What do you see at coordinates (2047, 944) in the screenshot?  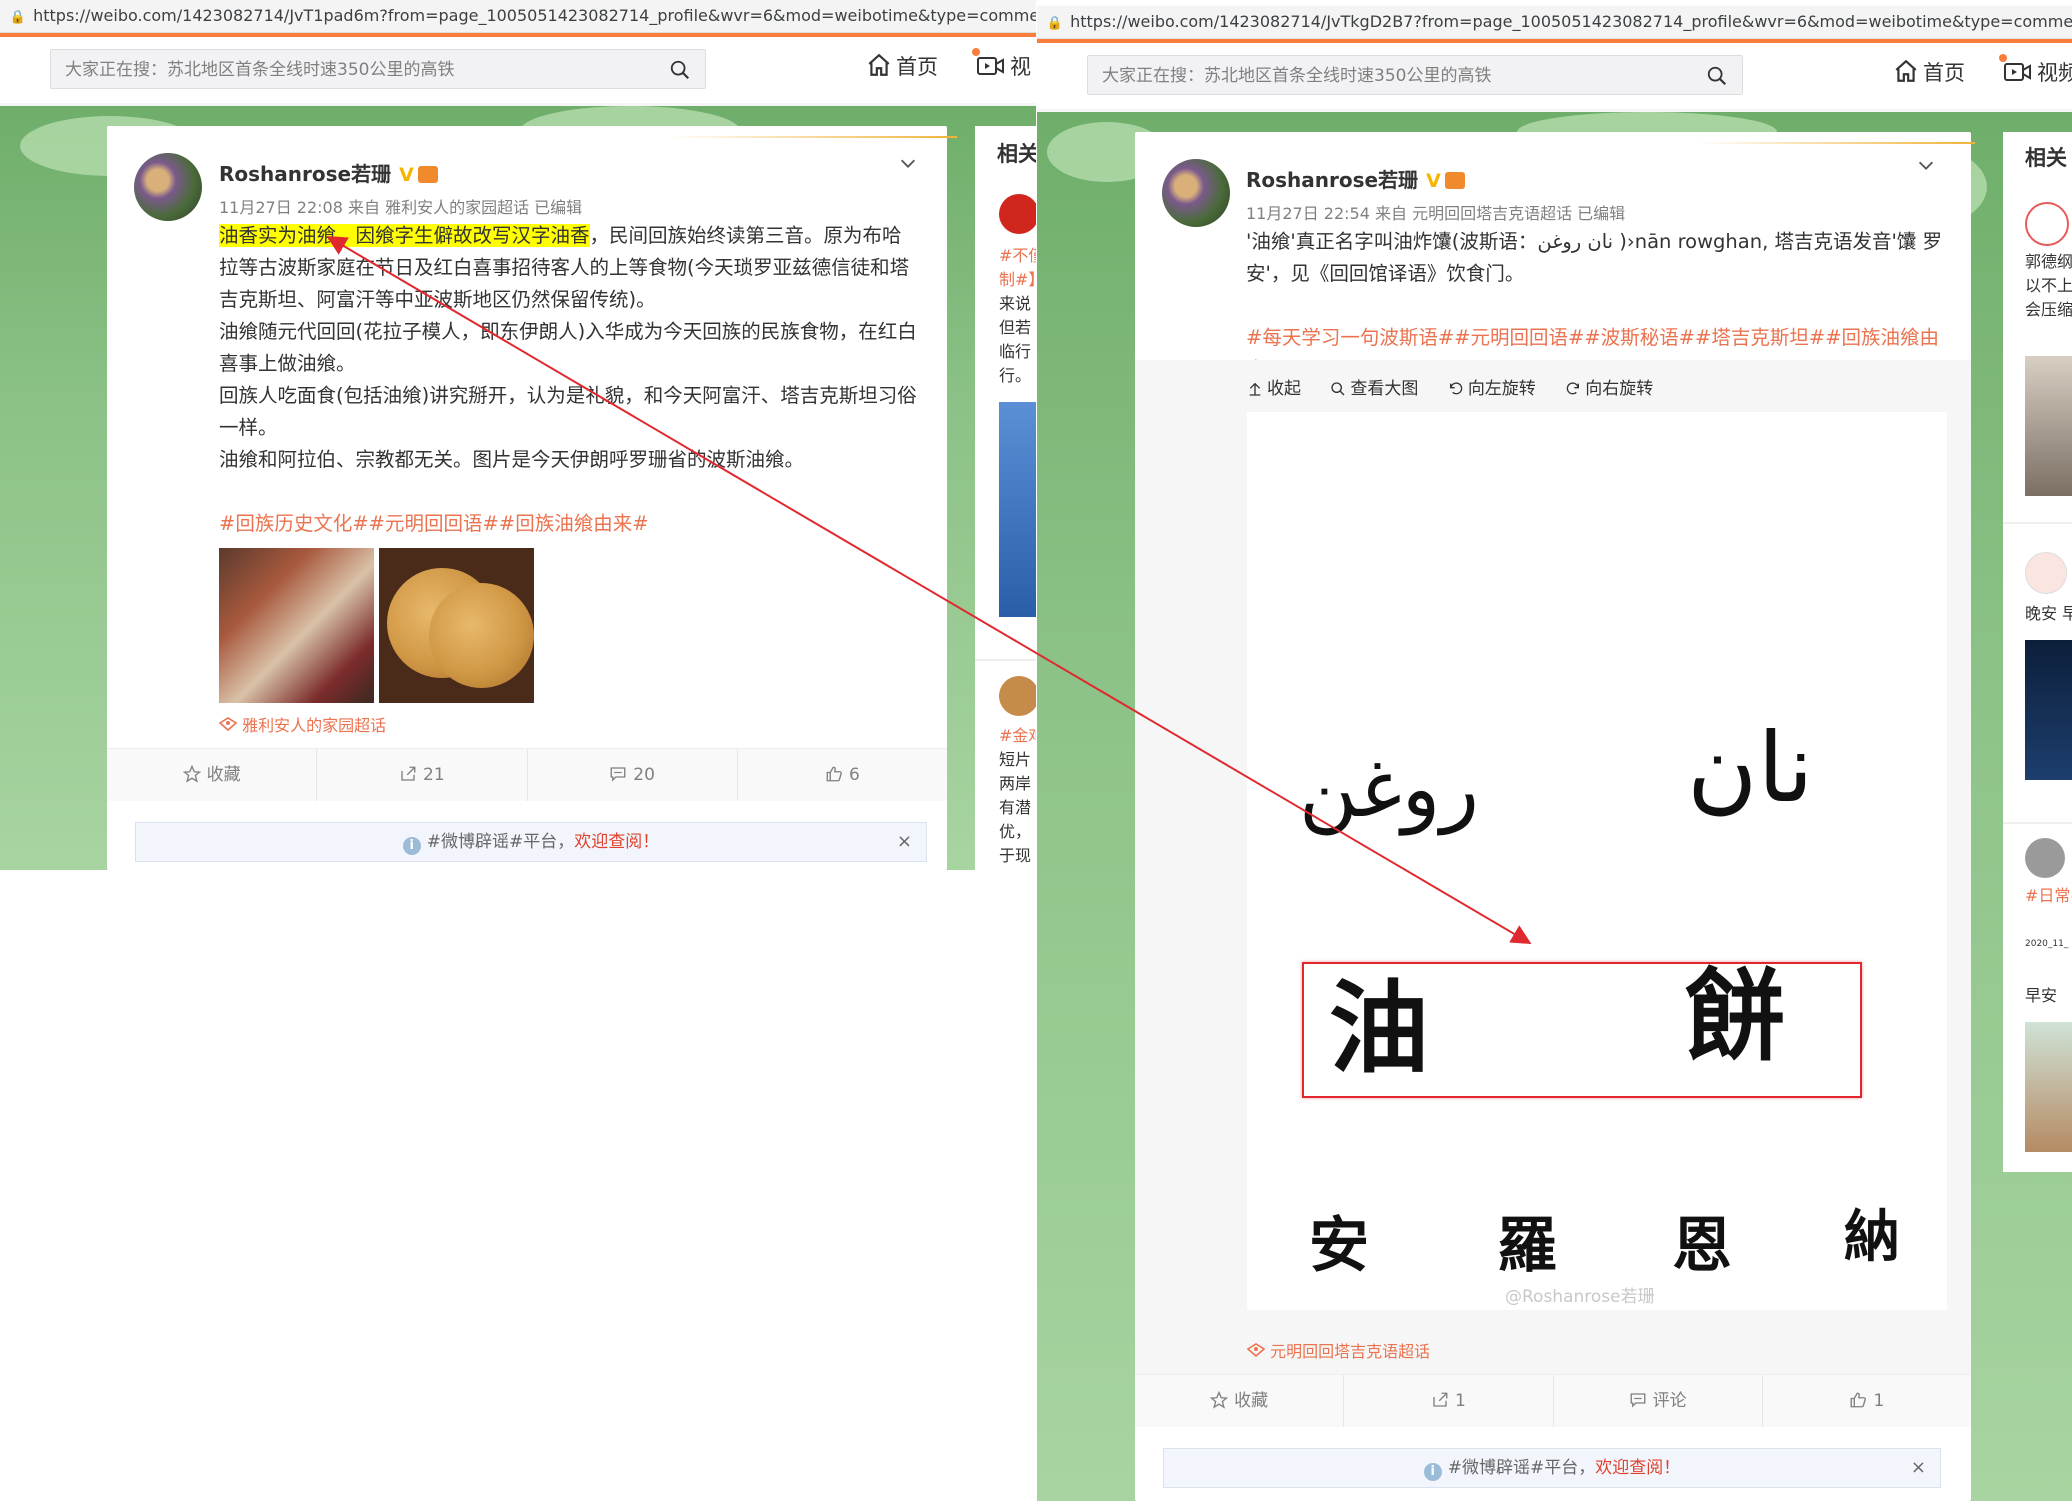 I see `sidebar-date: 2020_11_` at bounding box center [2047, 944].